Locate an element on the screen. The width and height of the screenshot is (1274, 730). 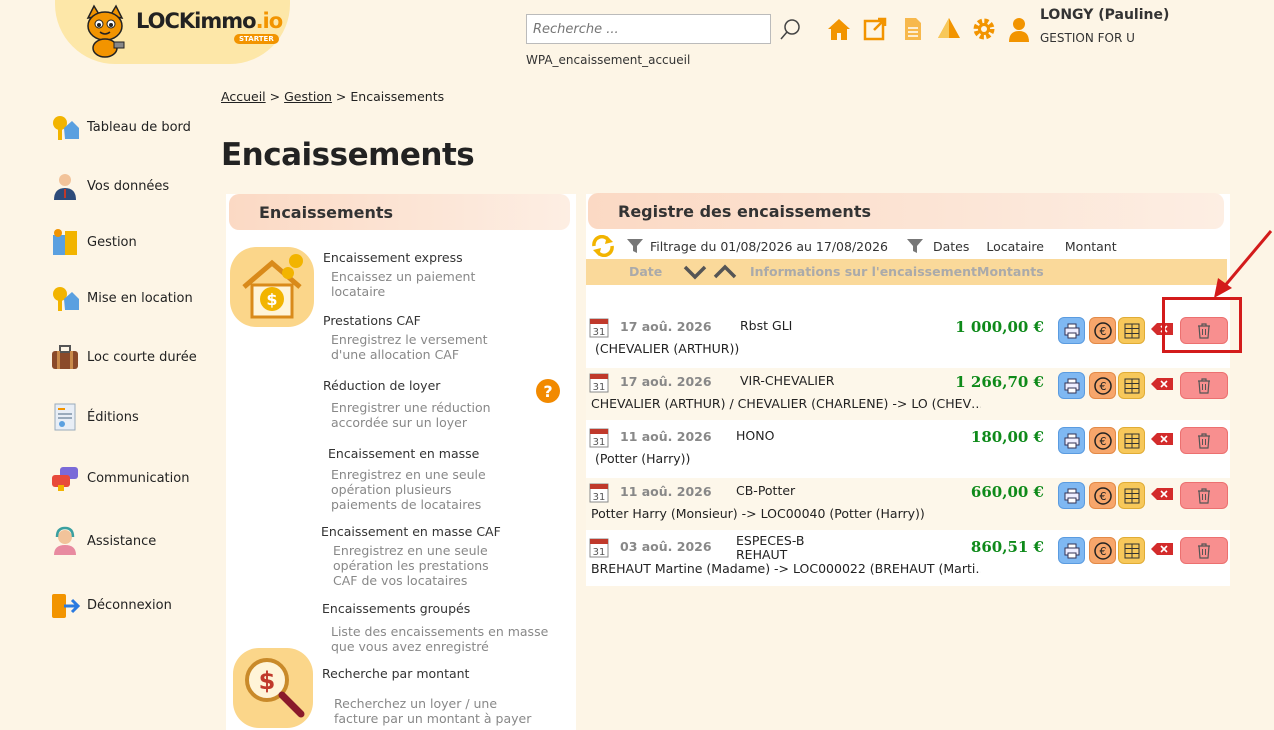
help-icon: ? is located at coordinates (548, 391).